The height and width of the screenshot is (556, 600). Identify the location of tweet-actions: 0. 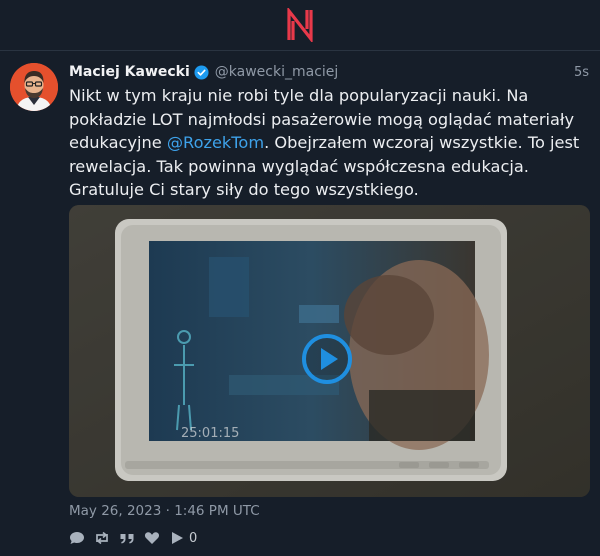
(133, 538).